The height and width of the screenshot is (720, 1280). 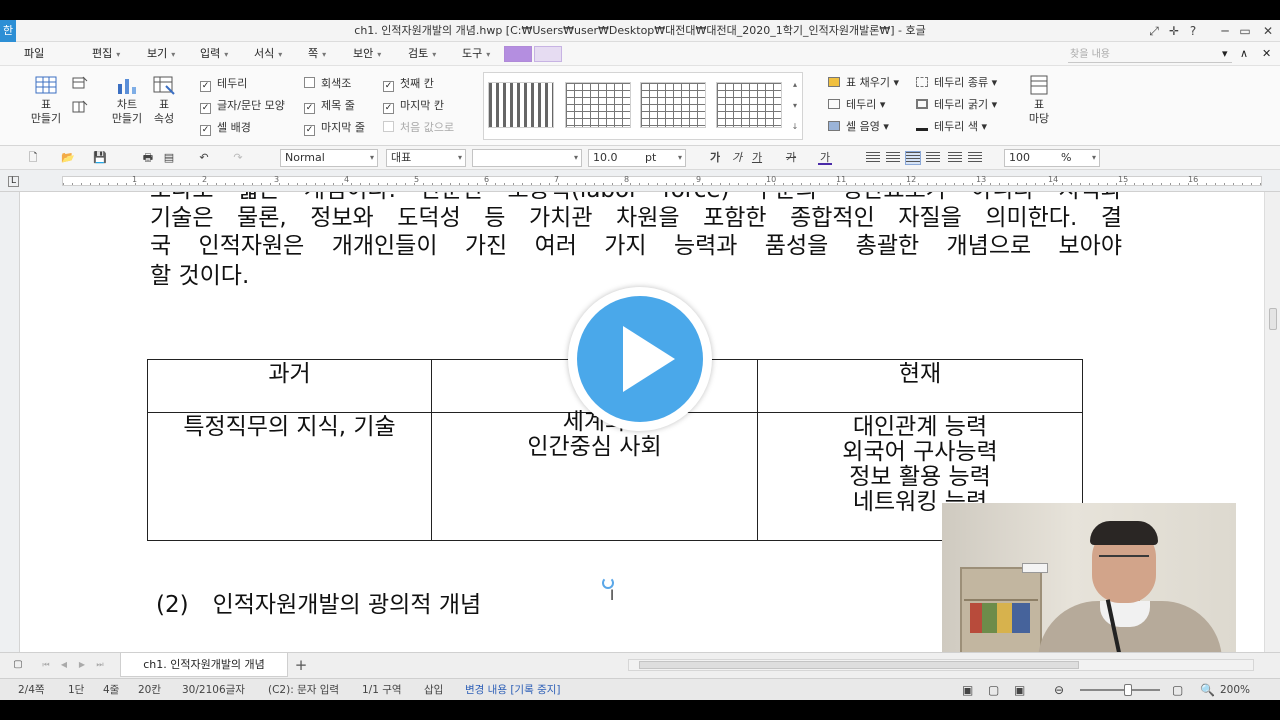 What do you see at coordinates (825, 158) in the screenshot?
I see `text-color-button: 가` at bounding box center [825, 158].